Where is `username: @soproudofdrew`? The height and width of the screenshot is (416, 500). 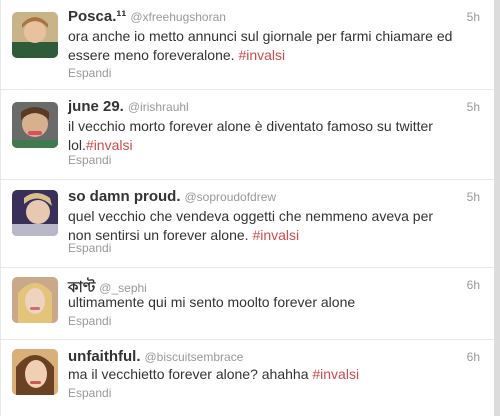 username: @soproudofdrew is located at coordinates (231, 197).